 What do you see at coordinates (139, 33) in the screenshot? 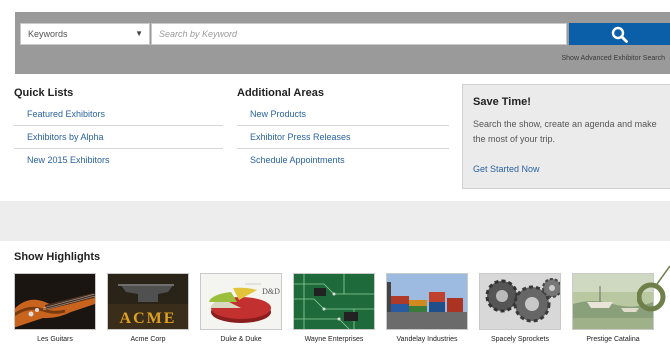
I see `chevron-down-icon: ▼` at bounding box center [139, 33].